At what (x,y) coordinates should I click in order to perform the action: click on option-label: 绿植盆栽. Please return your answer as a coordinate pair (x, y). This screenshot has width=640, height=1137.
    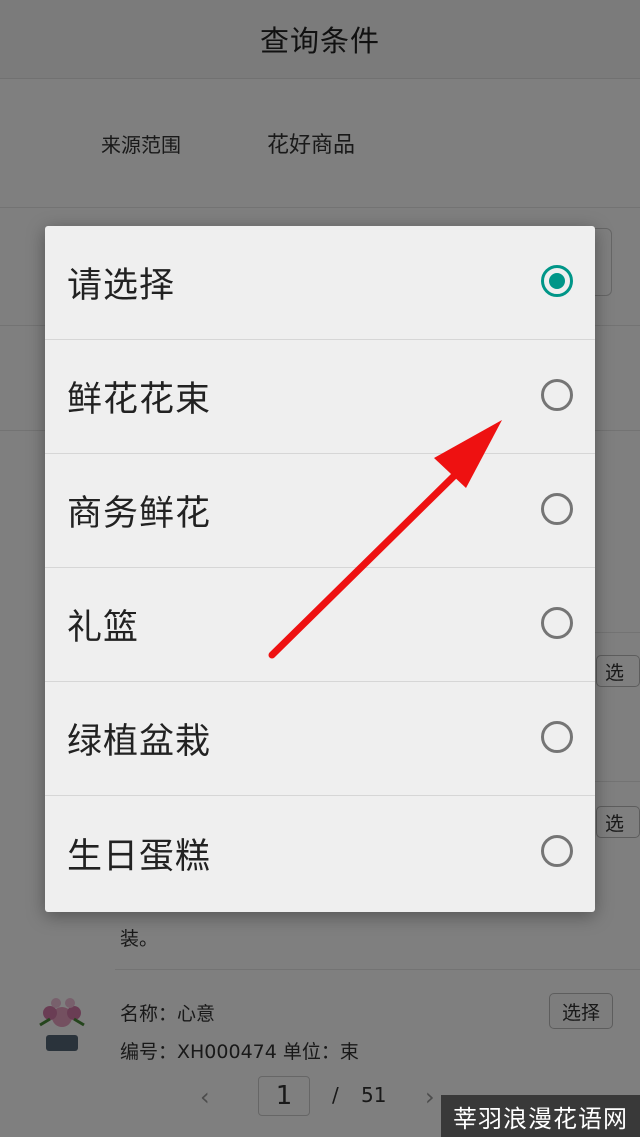
    Looking at the image, I should click on (139, 742).